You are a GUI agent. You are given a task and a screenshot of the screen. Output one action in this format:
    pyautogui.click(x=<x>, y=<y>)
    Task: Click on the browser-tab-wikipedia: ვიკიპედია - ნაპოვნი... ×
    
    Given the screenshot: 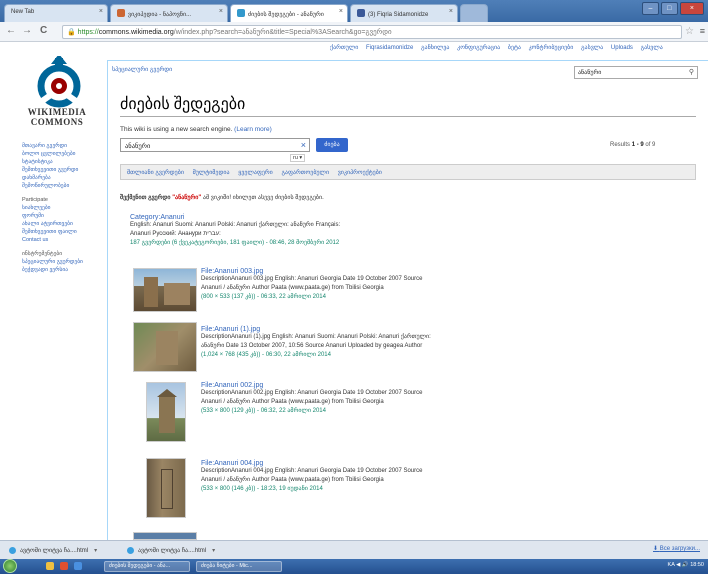 What is the action you would take?
    pyautogui.click(x=169, y=13)
    